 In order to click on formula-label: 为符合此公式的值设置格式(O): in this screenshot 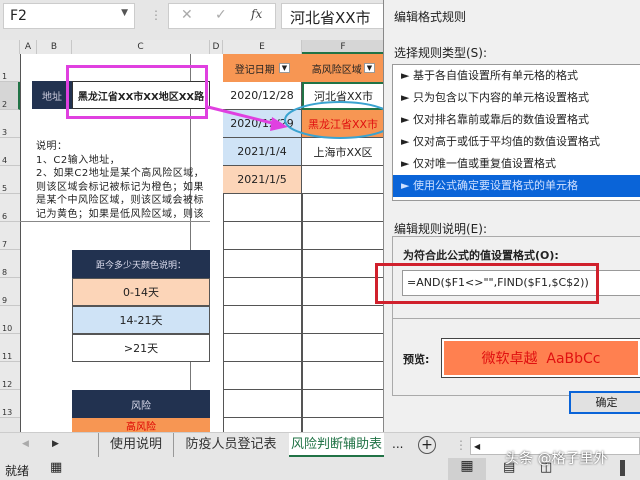, I will do `click(481, 255)`.